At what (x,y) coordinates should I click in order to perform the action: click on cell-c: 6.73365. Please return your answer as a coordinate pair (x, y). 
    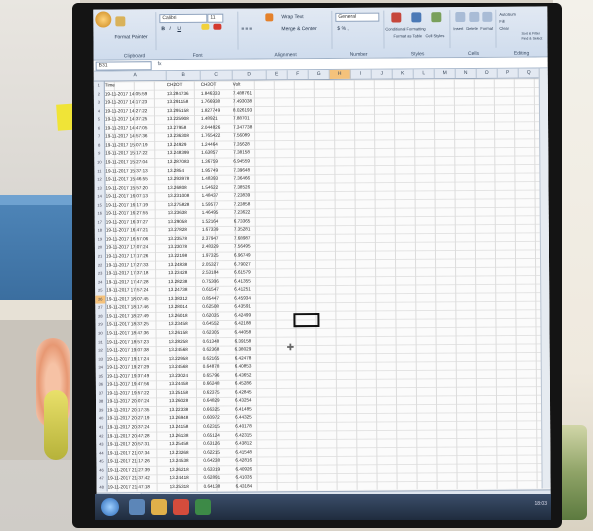
    Looking at the image, I should click on (250, 221).